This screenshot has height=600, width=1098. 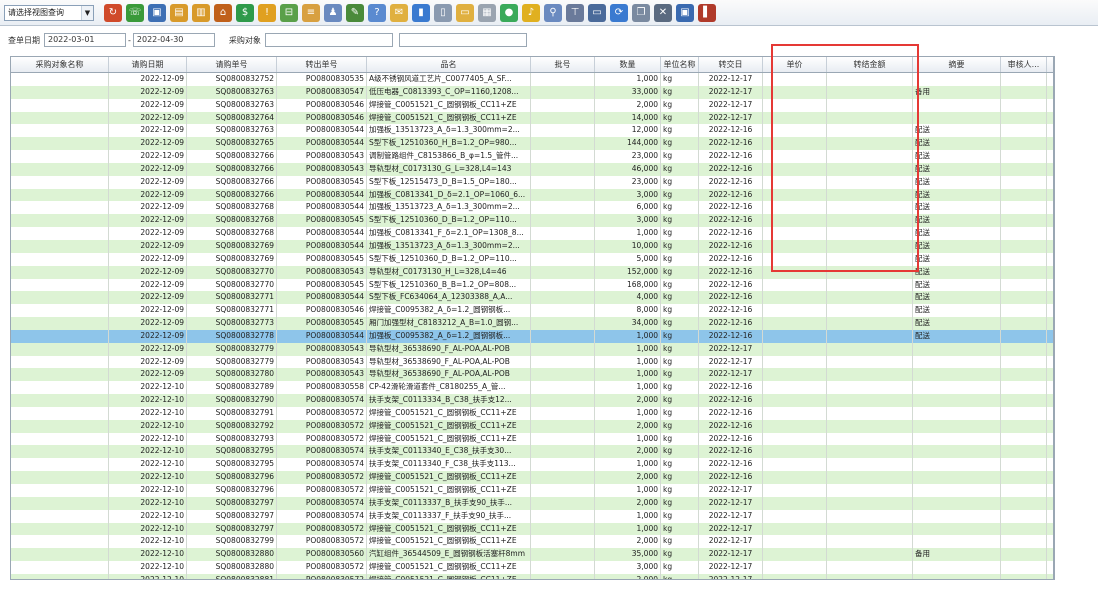 I want to click on column-header: 批号, so click(x=563, y=64).